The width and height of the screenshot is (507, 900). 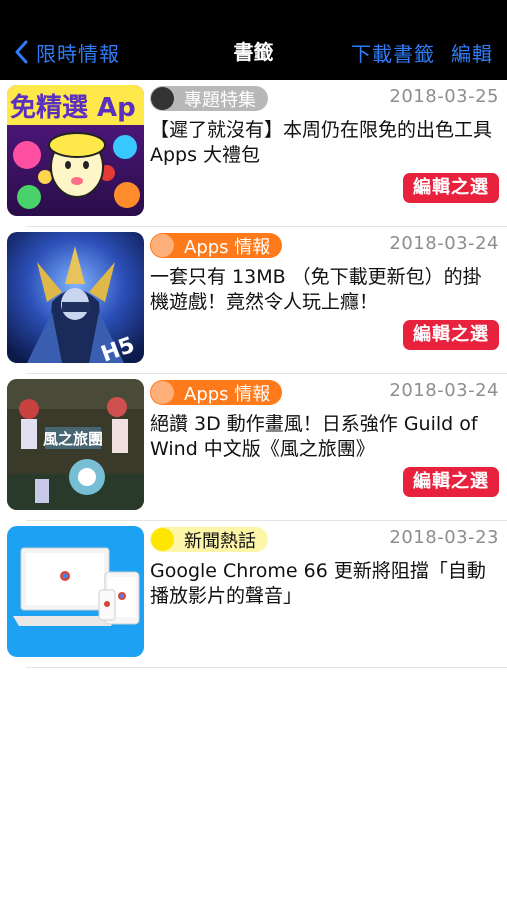 I want to click on game-warrior-thumbnail: H5, so click(x=75, y=297).